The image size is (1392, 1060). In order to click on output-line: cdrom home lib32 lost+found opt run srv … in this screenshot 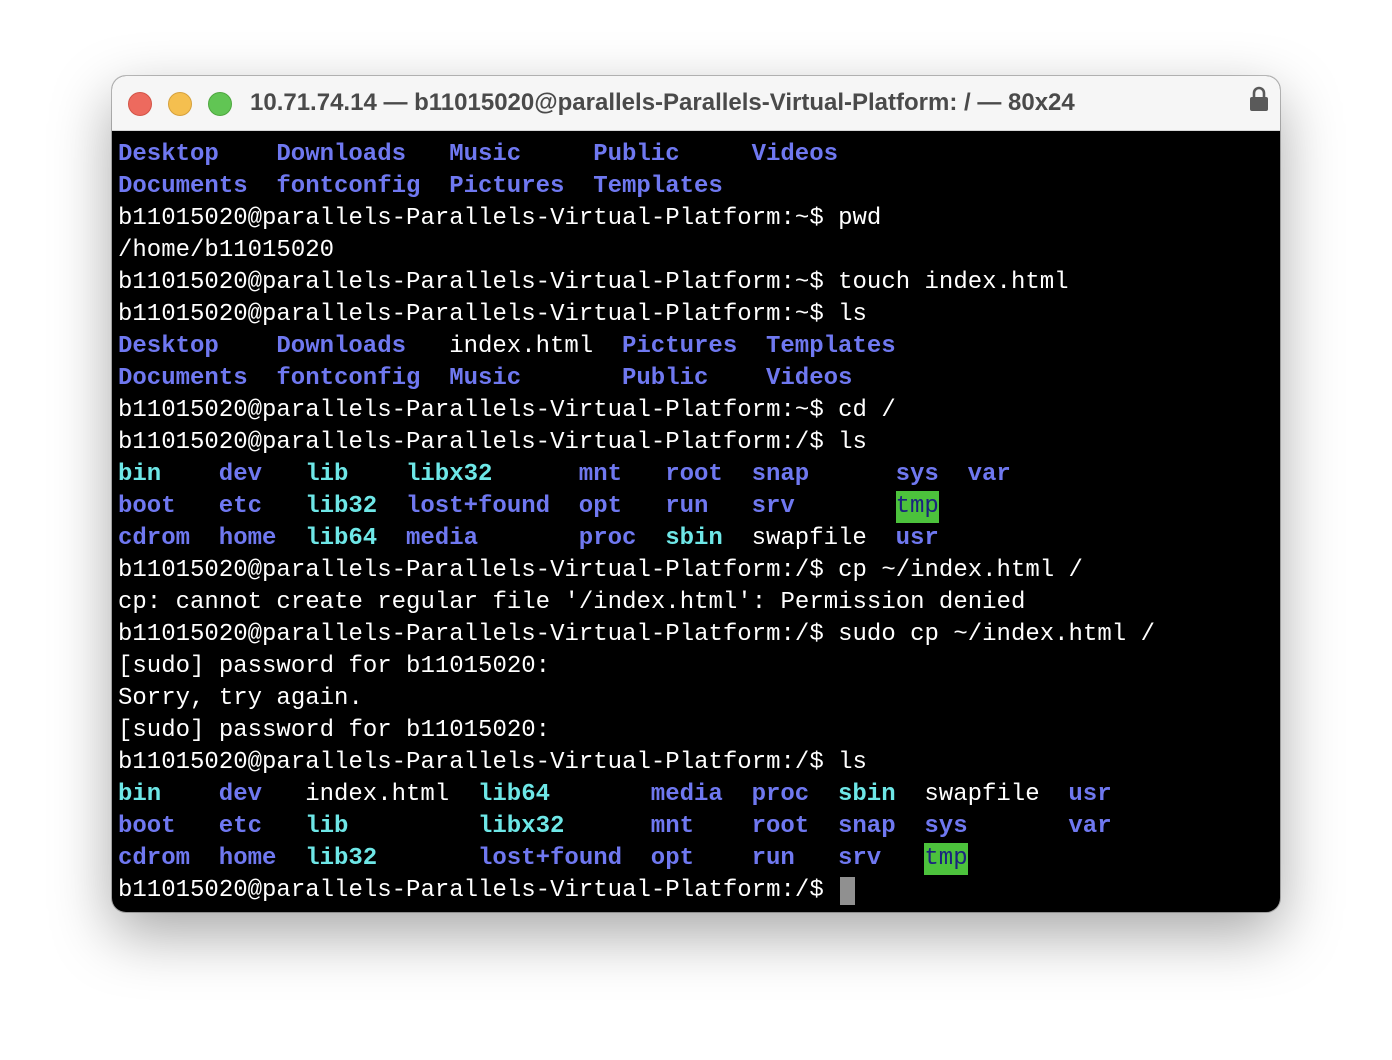, I will do `click(696, 859)`.